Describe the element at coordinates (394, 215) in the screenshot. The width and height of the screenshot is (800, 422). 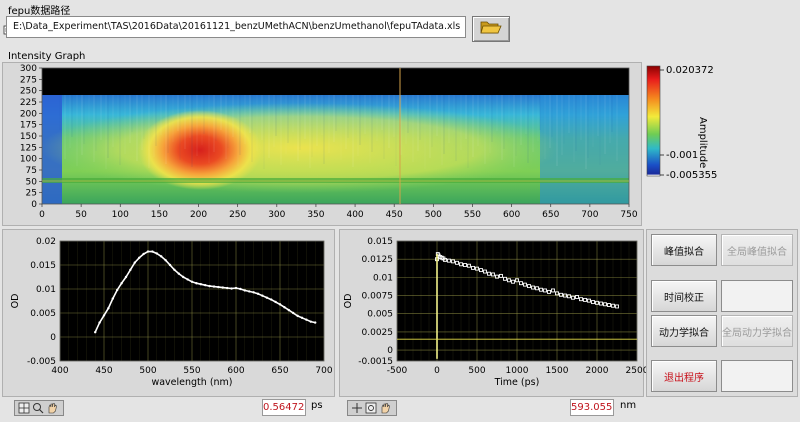
I see `intensity-x-tick: 450` at that location.